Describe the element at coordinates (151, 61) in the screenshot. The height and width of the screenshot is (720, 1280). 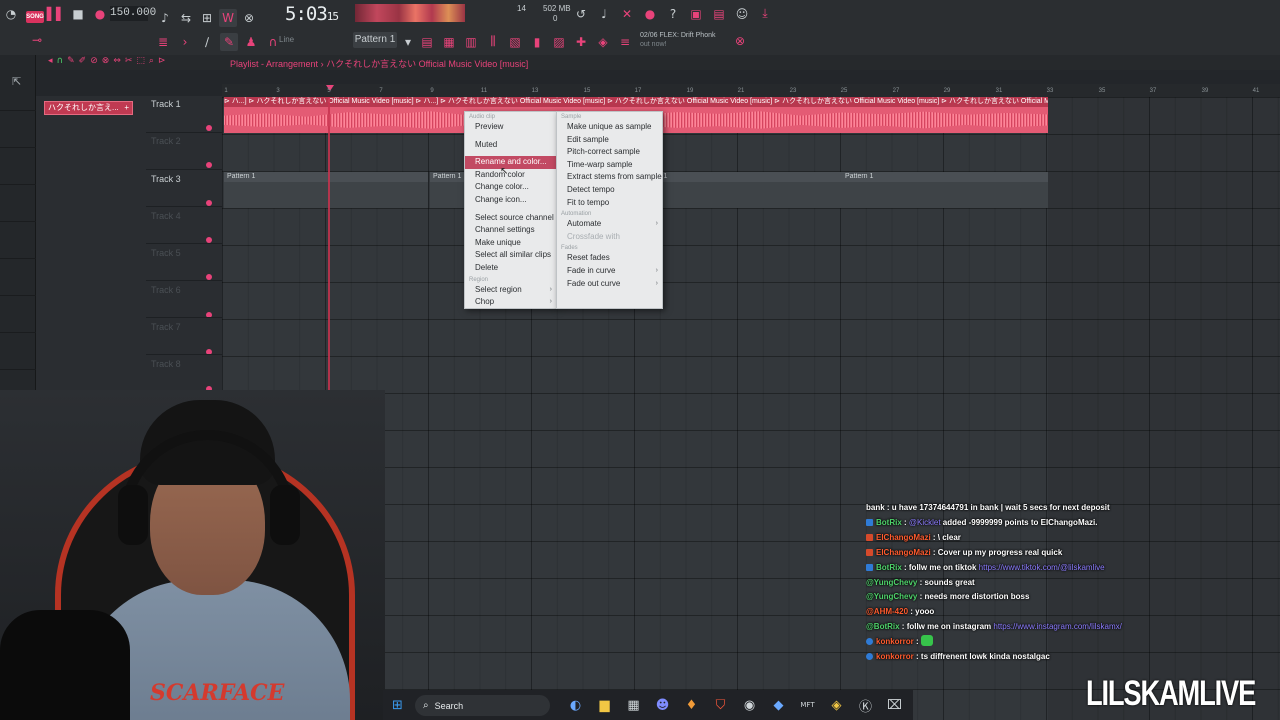
I see `zoom-tool-icon: ⌕` at that location.